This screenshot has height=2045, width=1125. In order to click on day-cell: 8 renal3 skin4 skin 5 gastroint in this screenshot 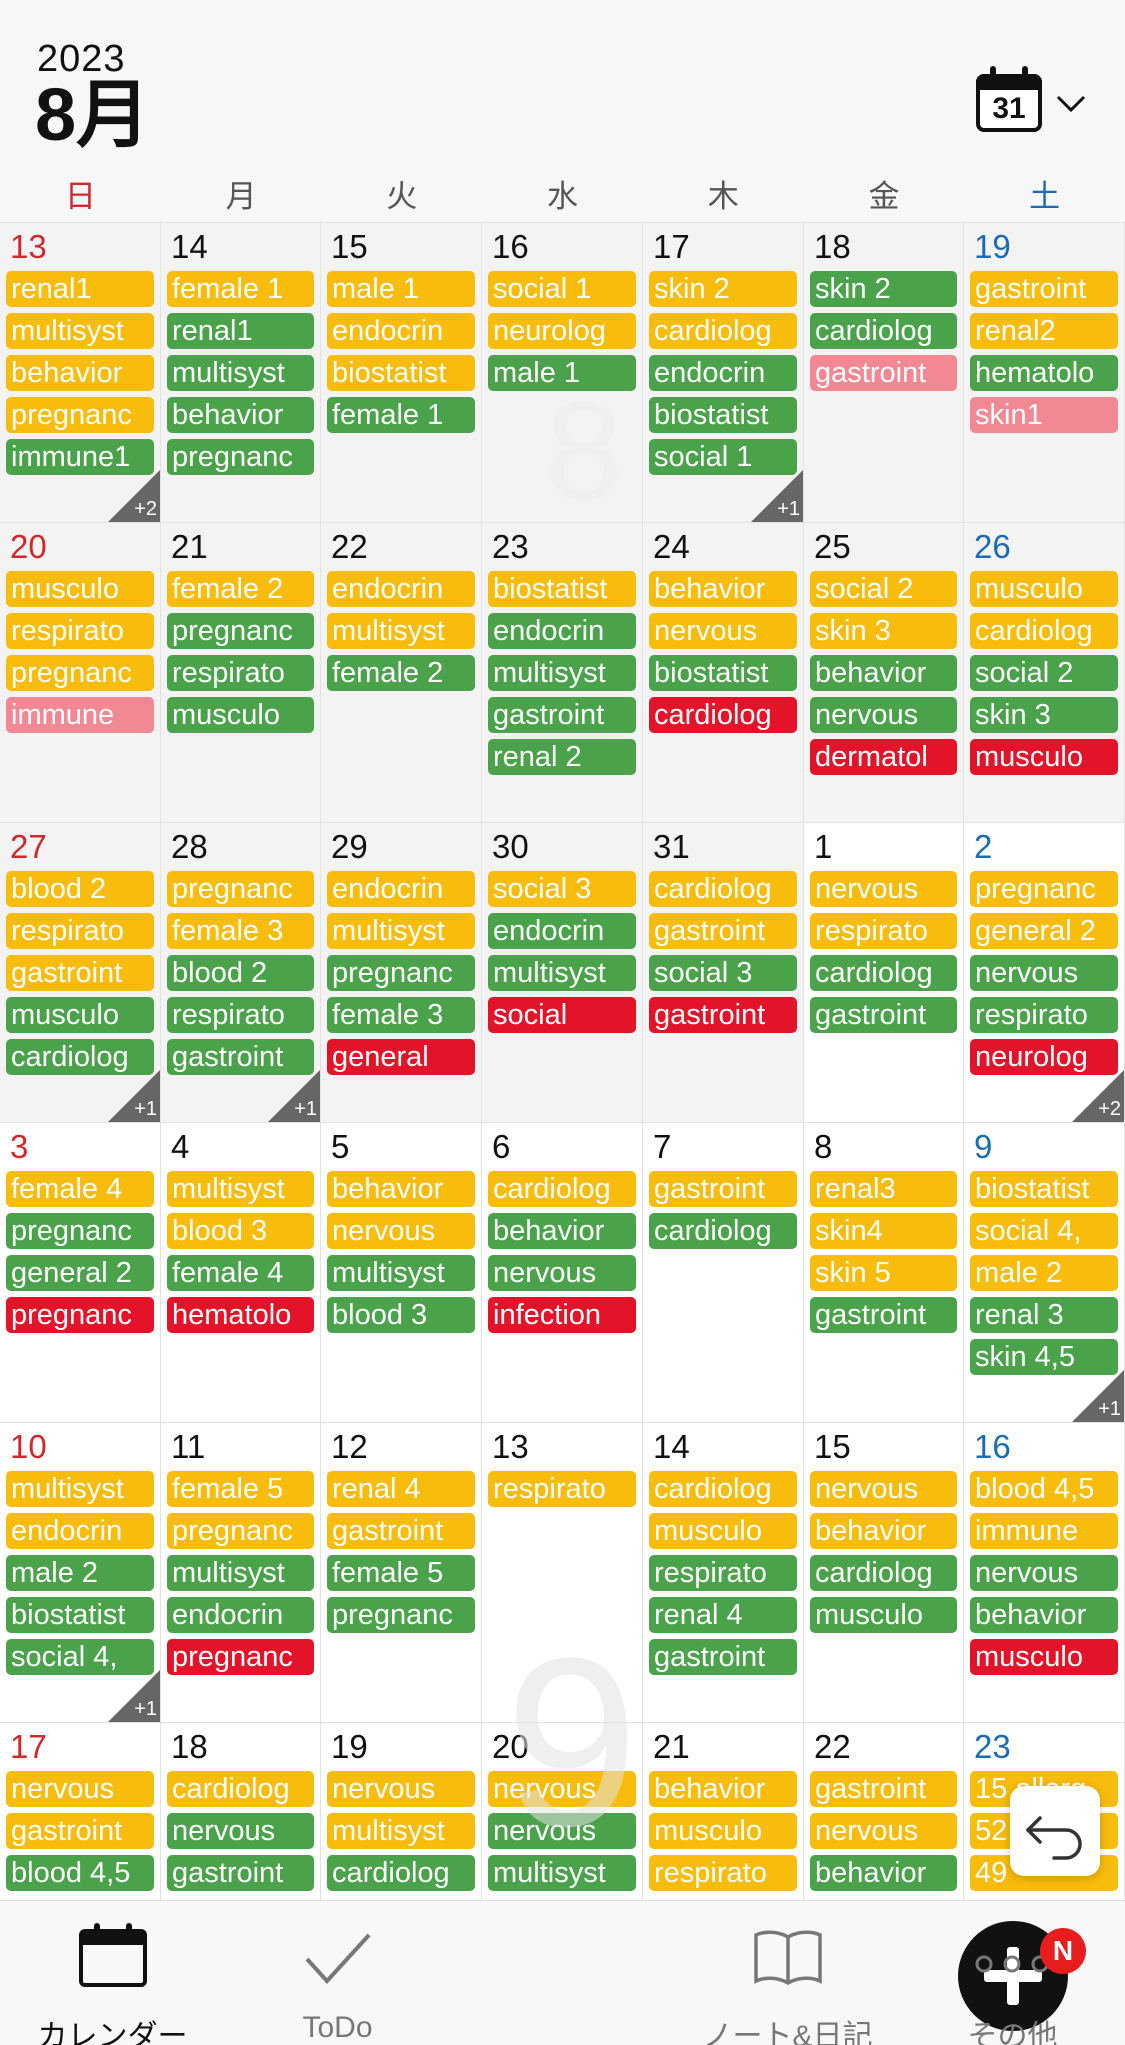, I will do `click(884, 1272)`.